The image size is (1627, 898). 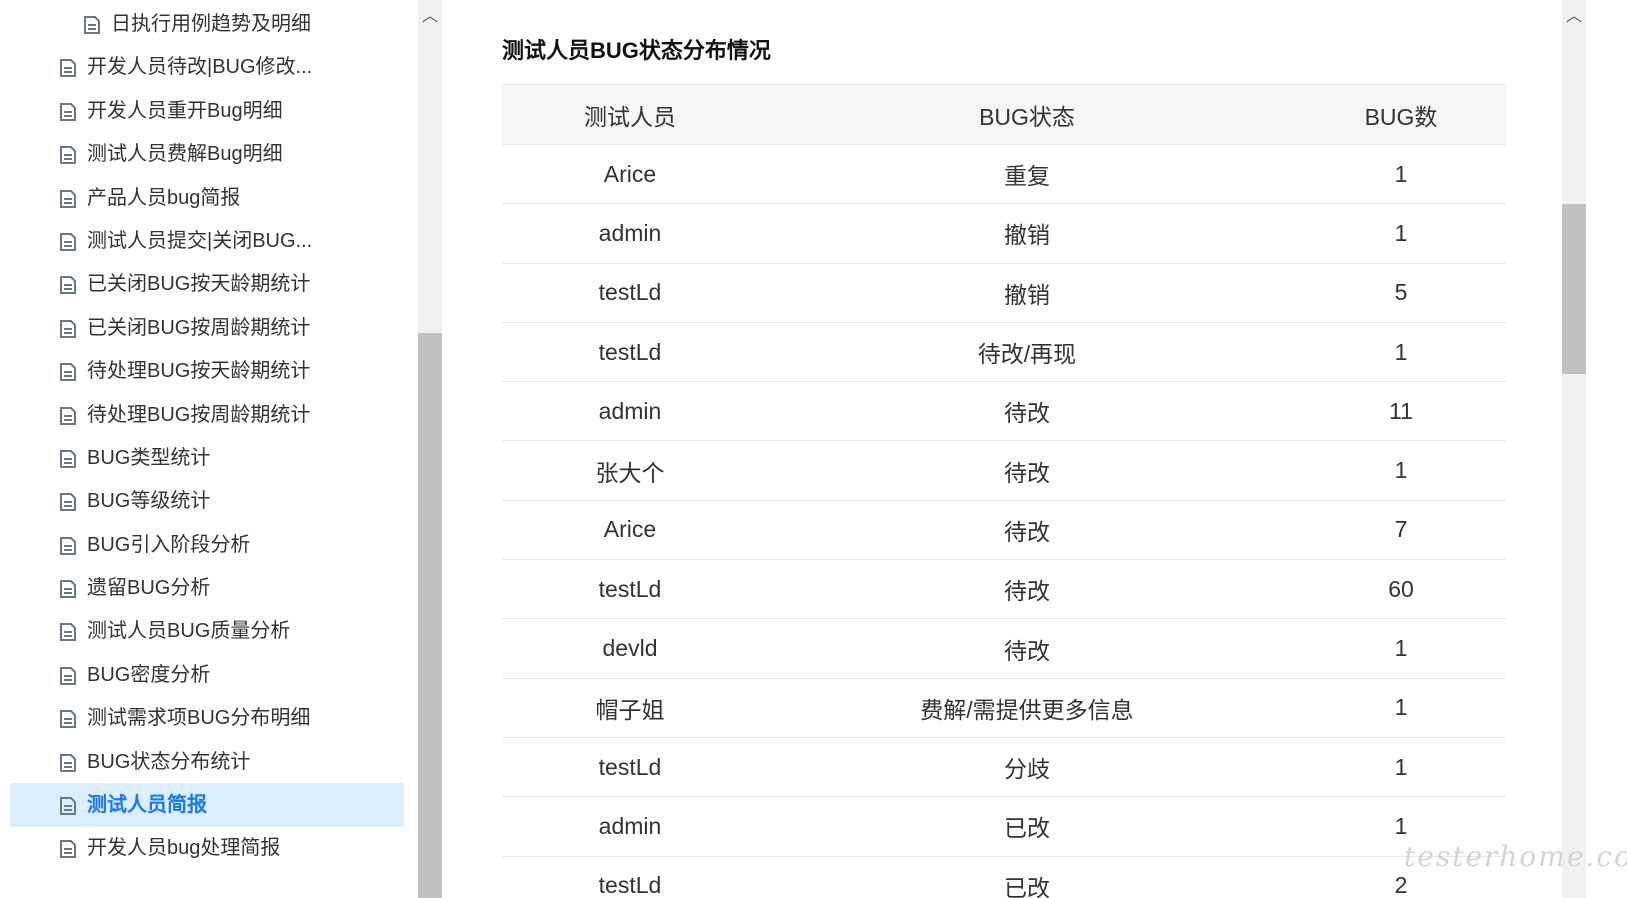 I want to click on cell-tester: devld, so click(x=630, y=648).